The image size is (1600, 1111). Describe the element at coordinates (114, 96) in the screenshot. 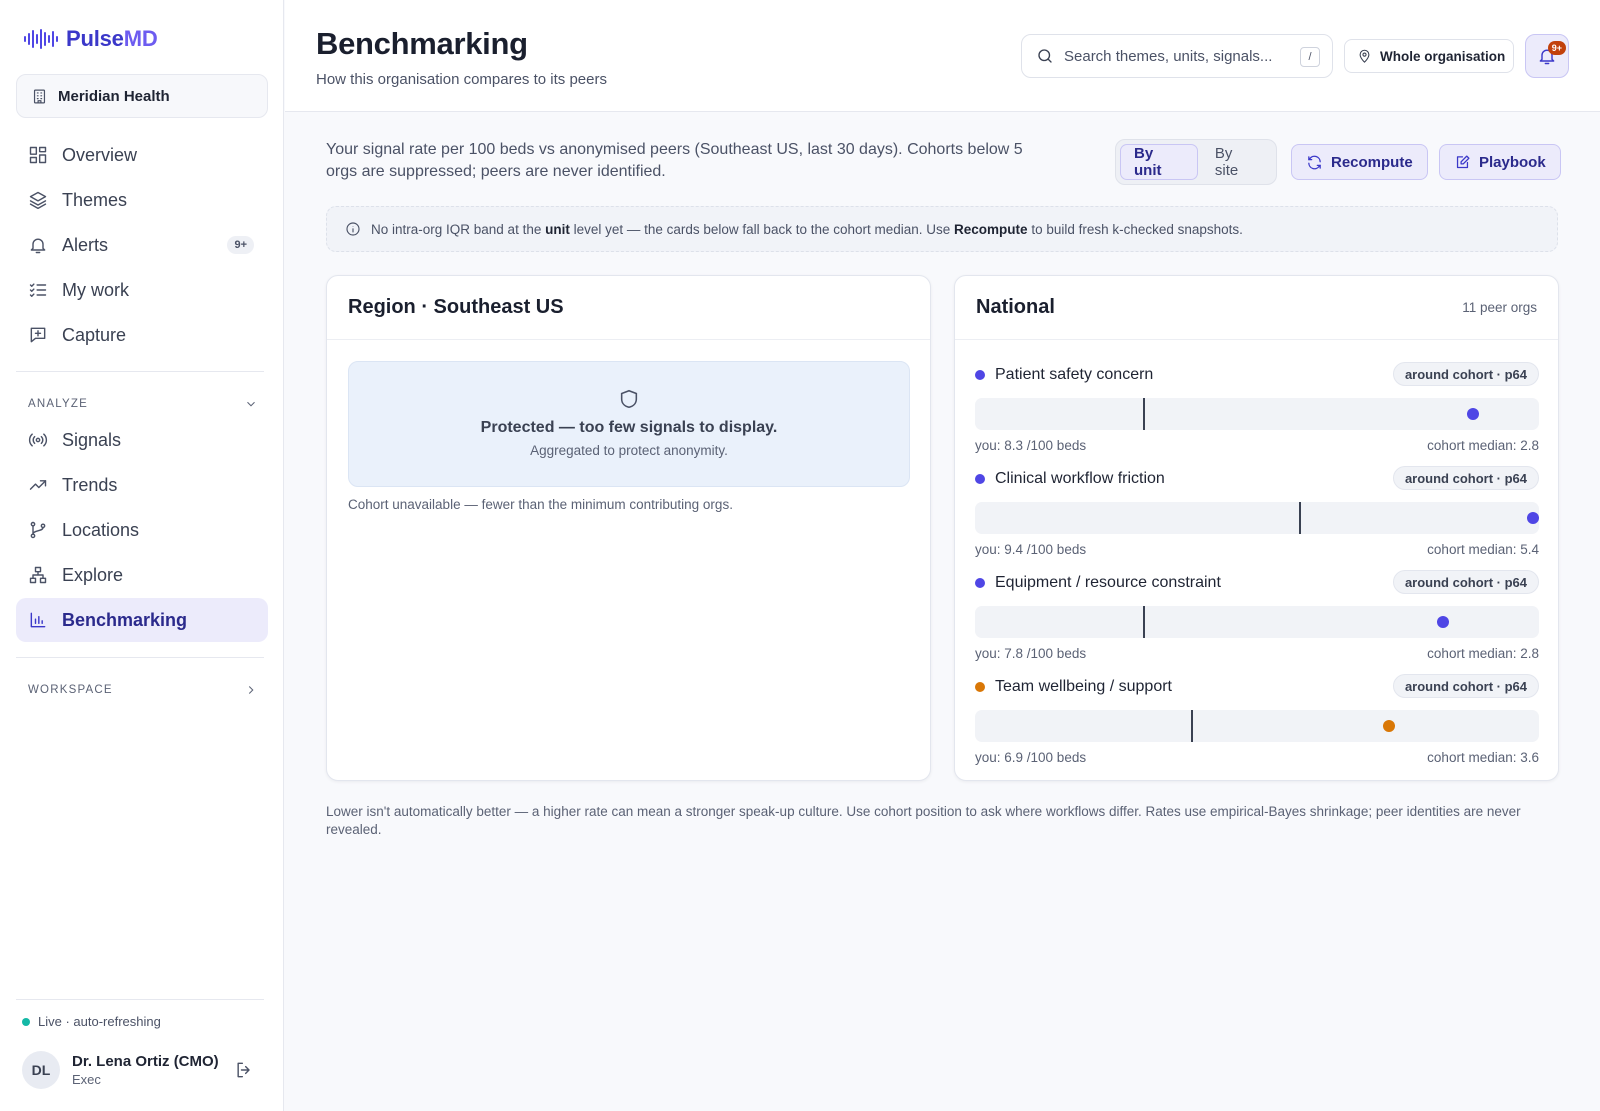

I see `org-name: Meridian Health` at that location.